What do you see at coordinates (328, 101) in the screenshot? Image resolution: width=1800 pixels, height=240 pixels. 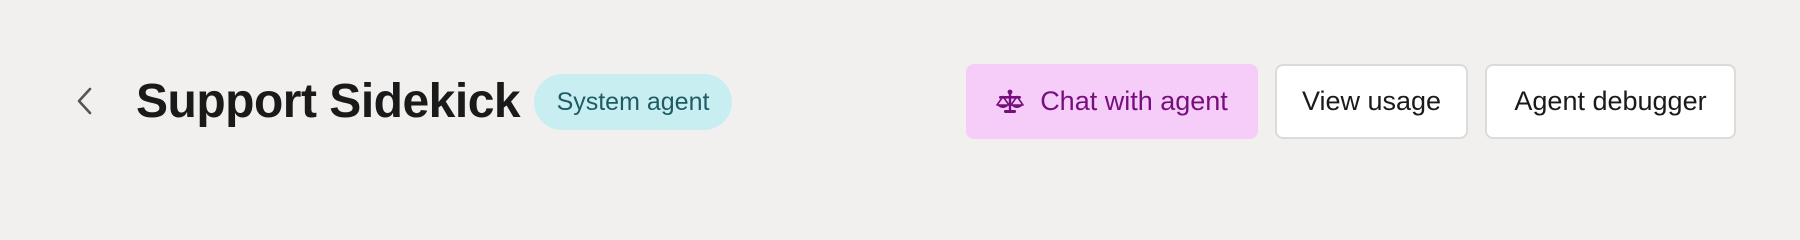 I see `page-title: Support Sidekick` at bounding box center [328, 101].